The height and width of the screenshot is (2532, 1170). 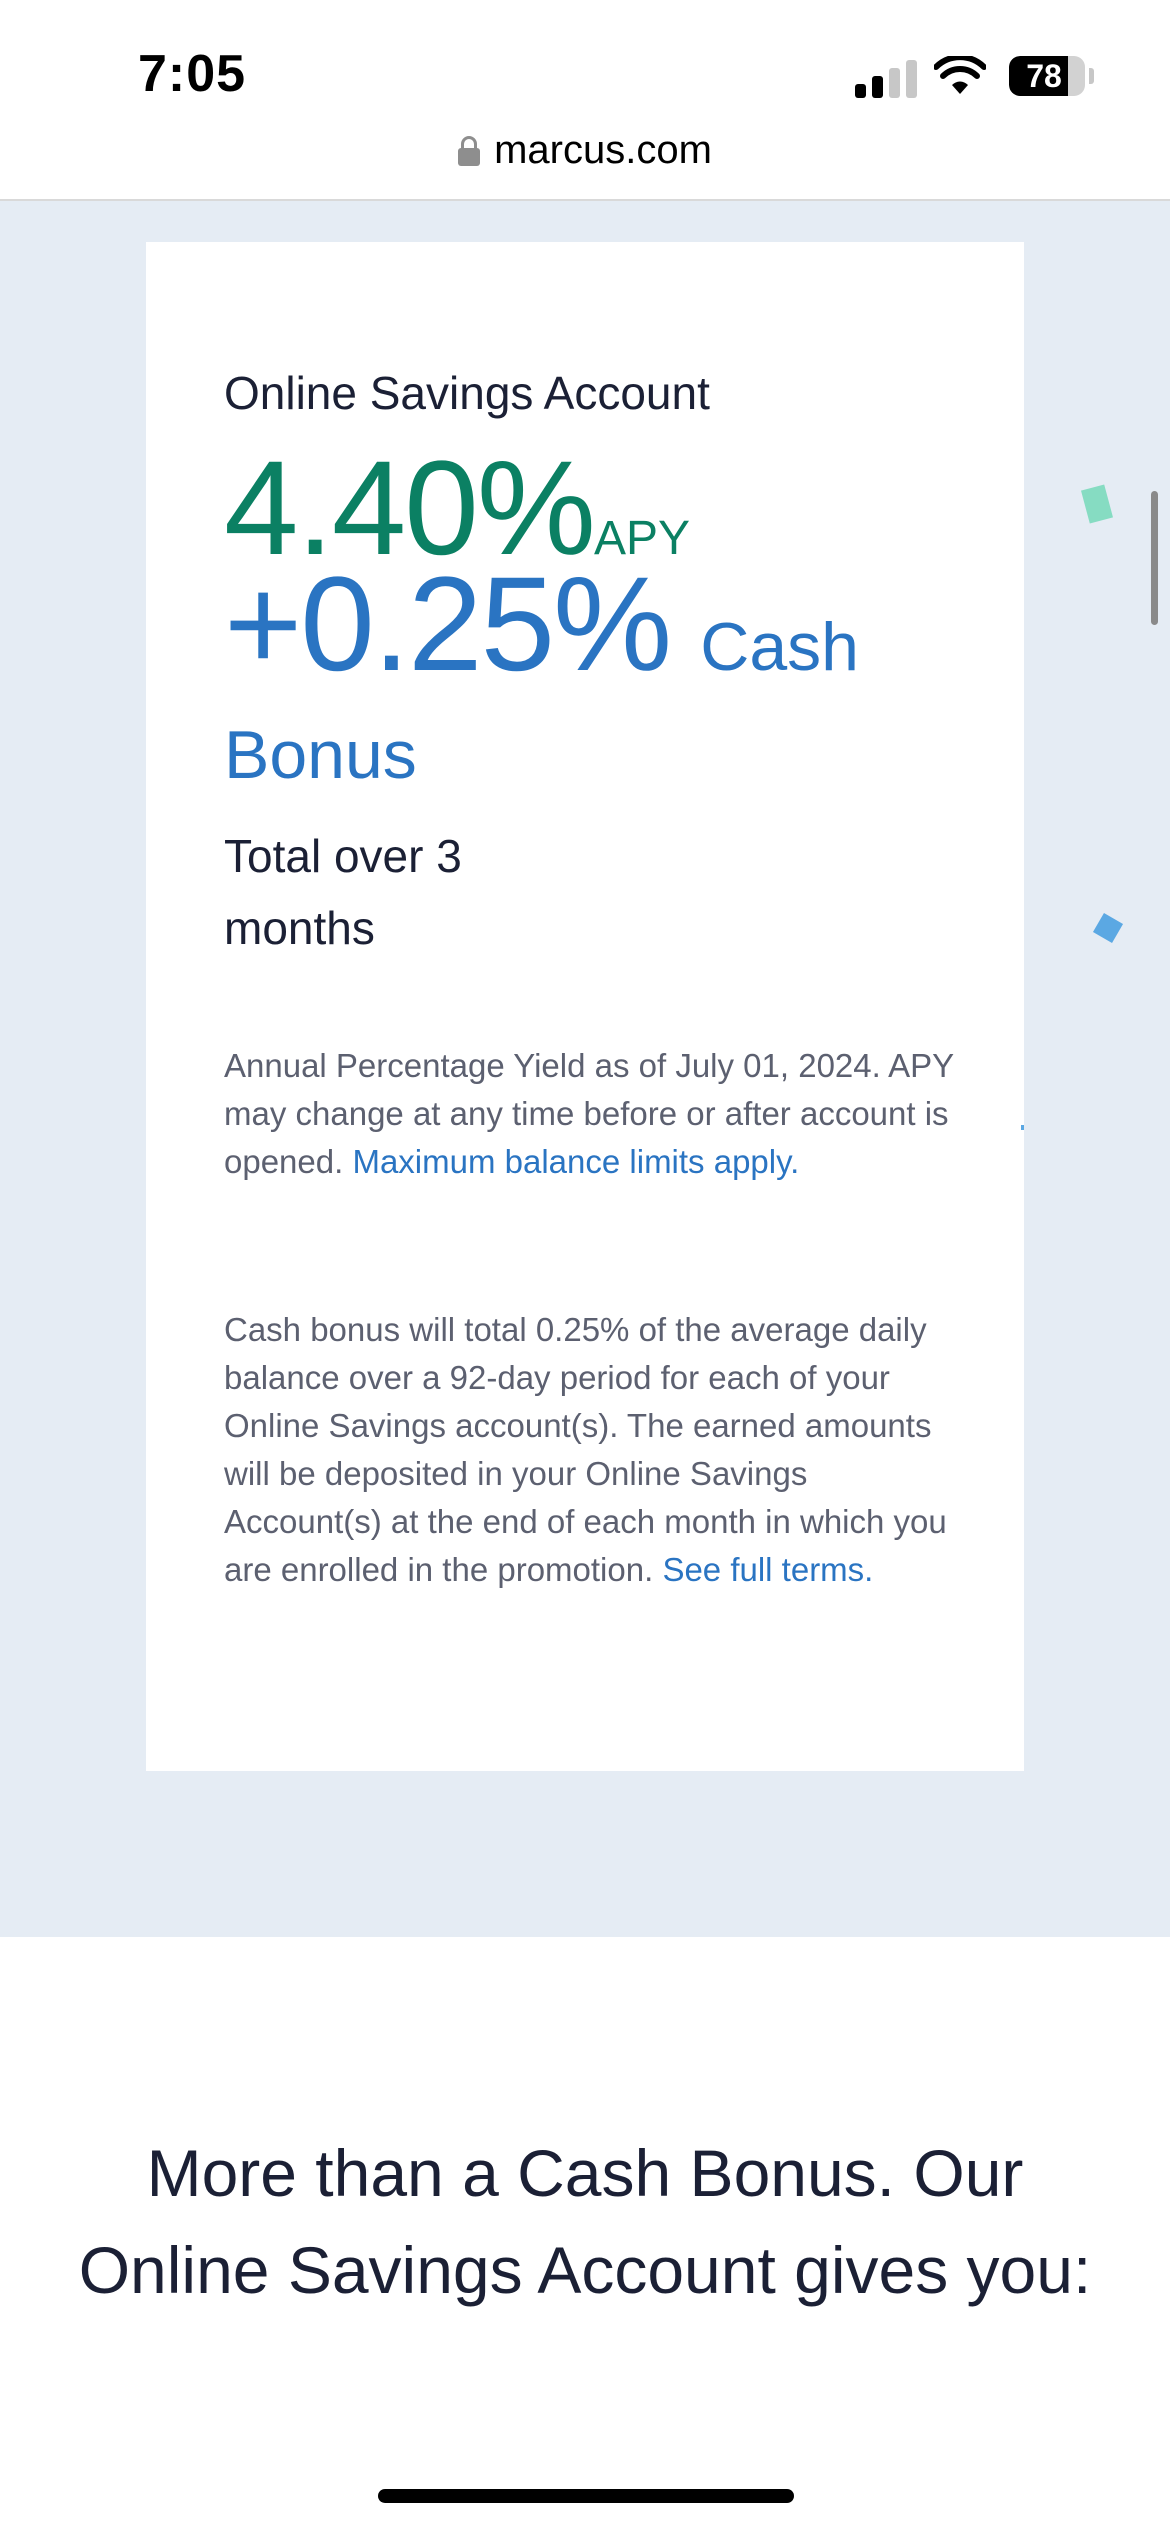 I want to click on status-bar: 7:05 78, so click(x=585, y=65).